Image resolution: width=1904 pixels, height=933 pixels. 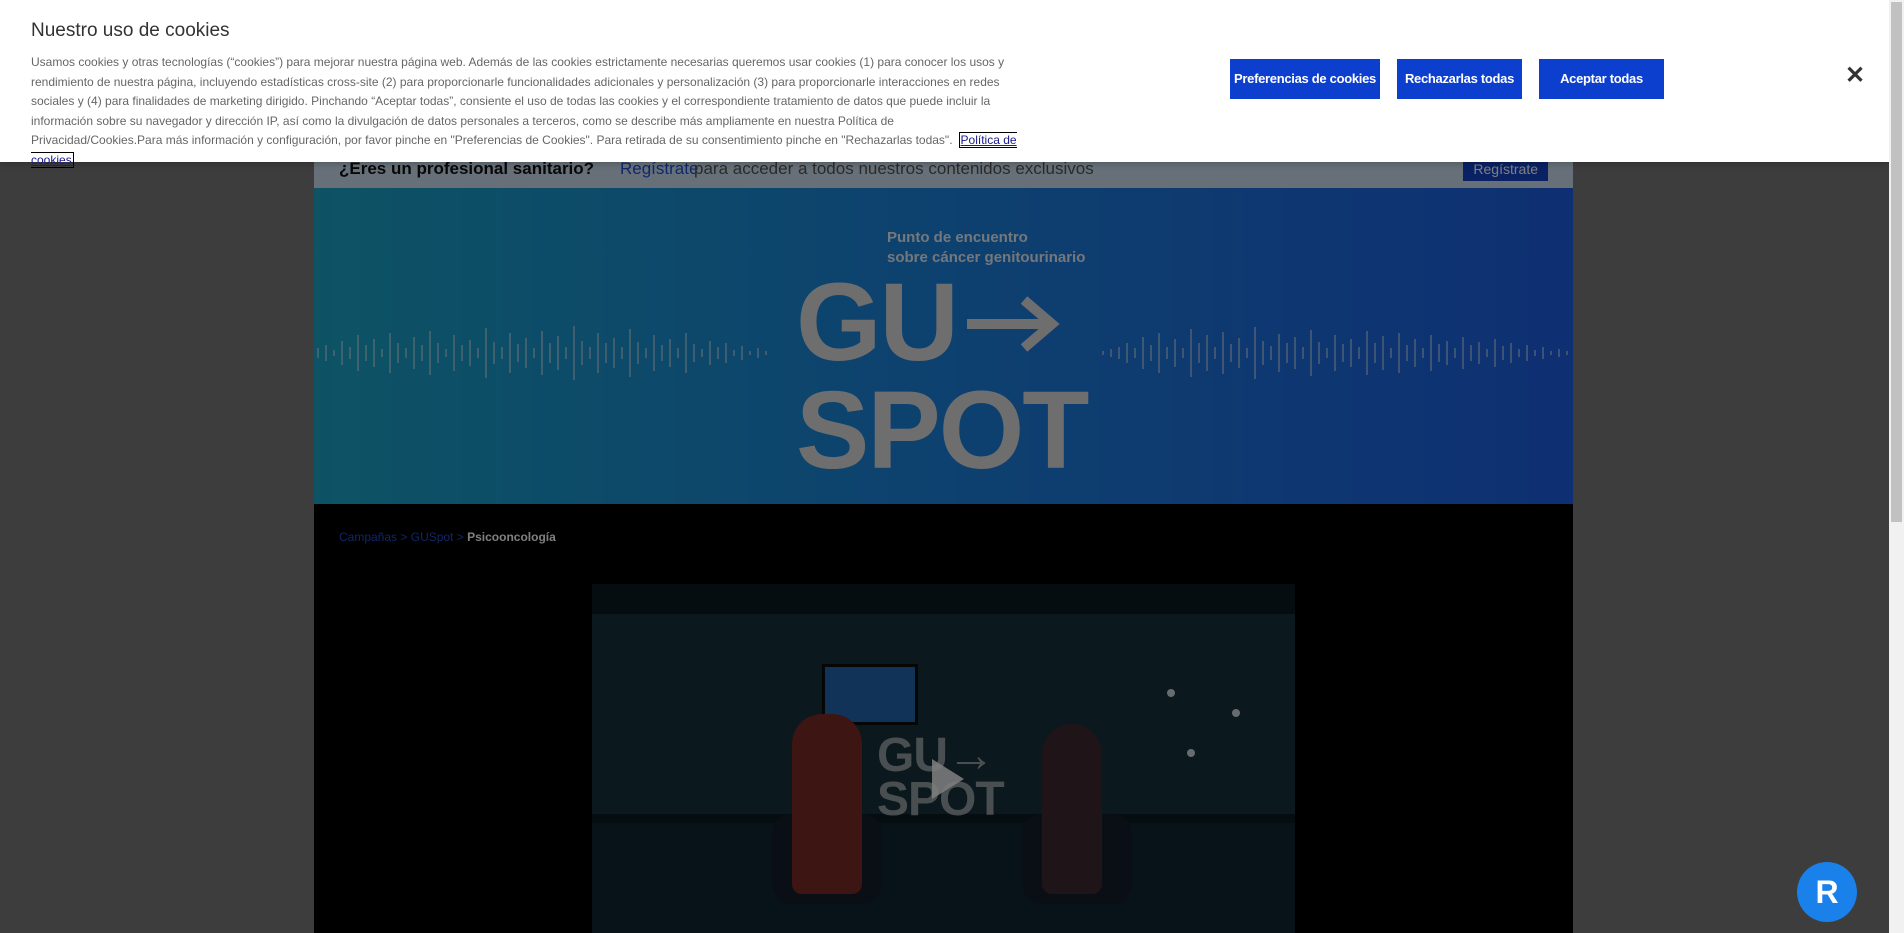 I want to click on scrollbar-thumb, so click(x=1896, y=262).